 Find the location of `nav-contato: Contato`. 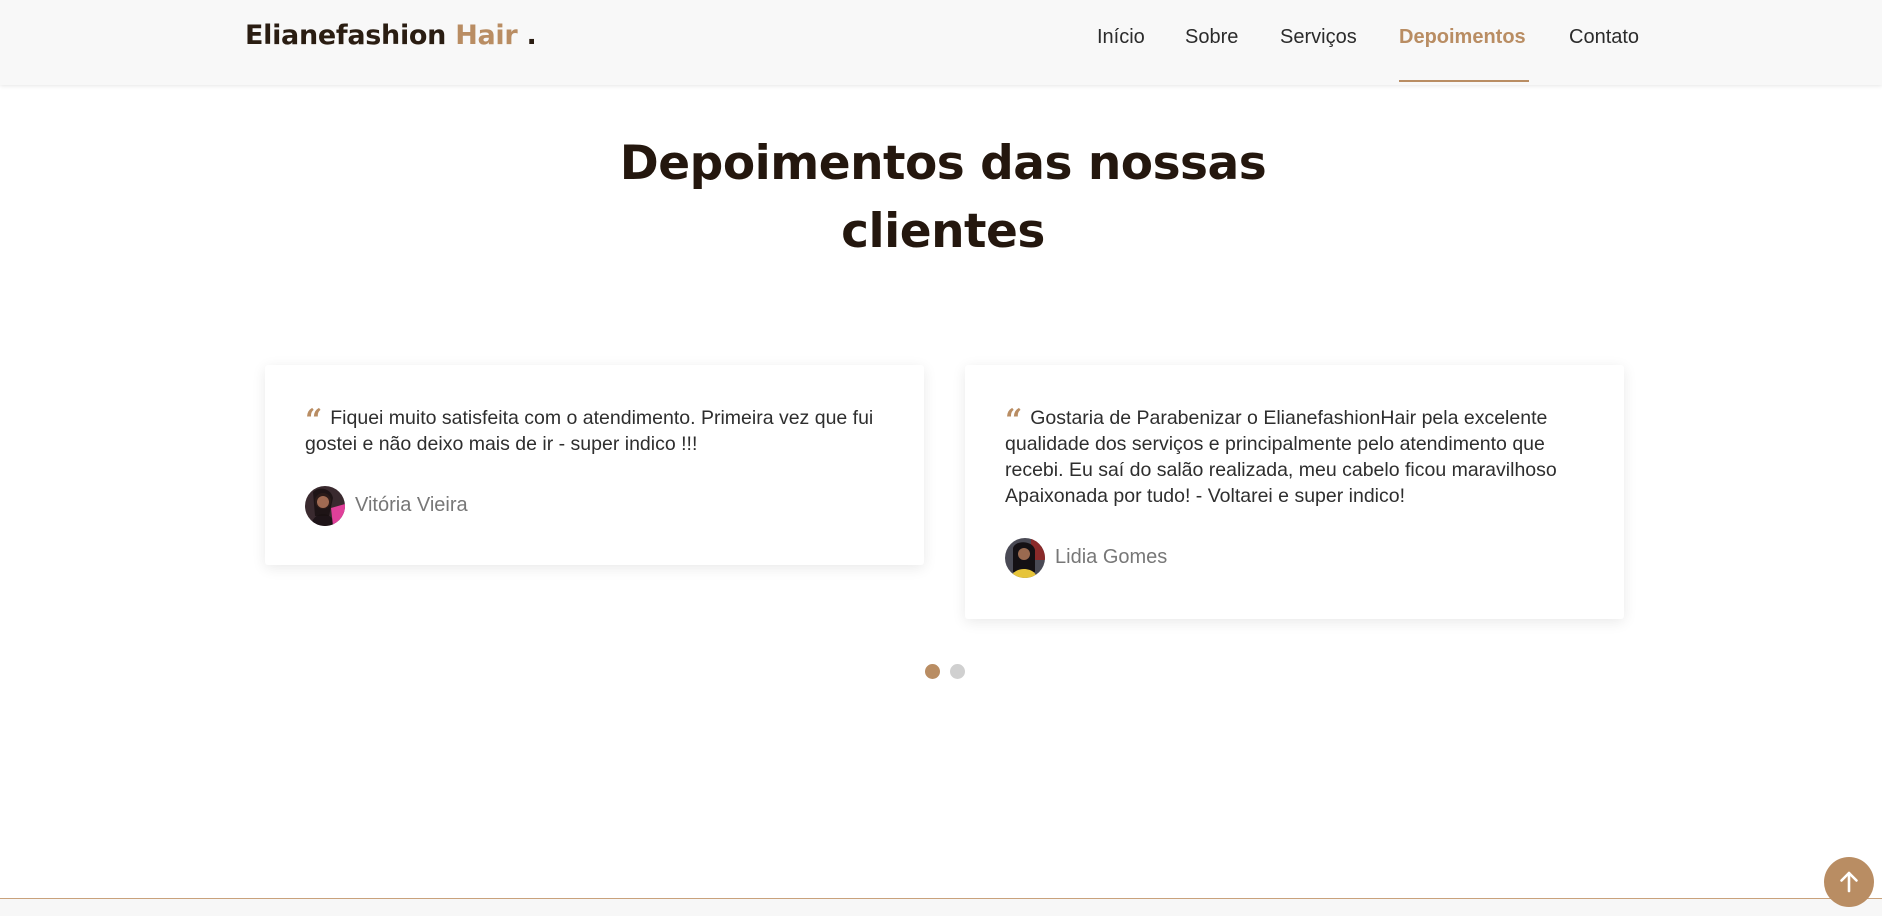

nav-contato: Contato is located at coordinates (1604, 37).